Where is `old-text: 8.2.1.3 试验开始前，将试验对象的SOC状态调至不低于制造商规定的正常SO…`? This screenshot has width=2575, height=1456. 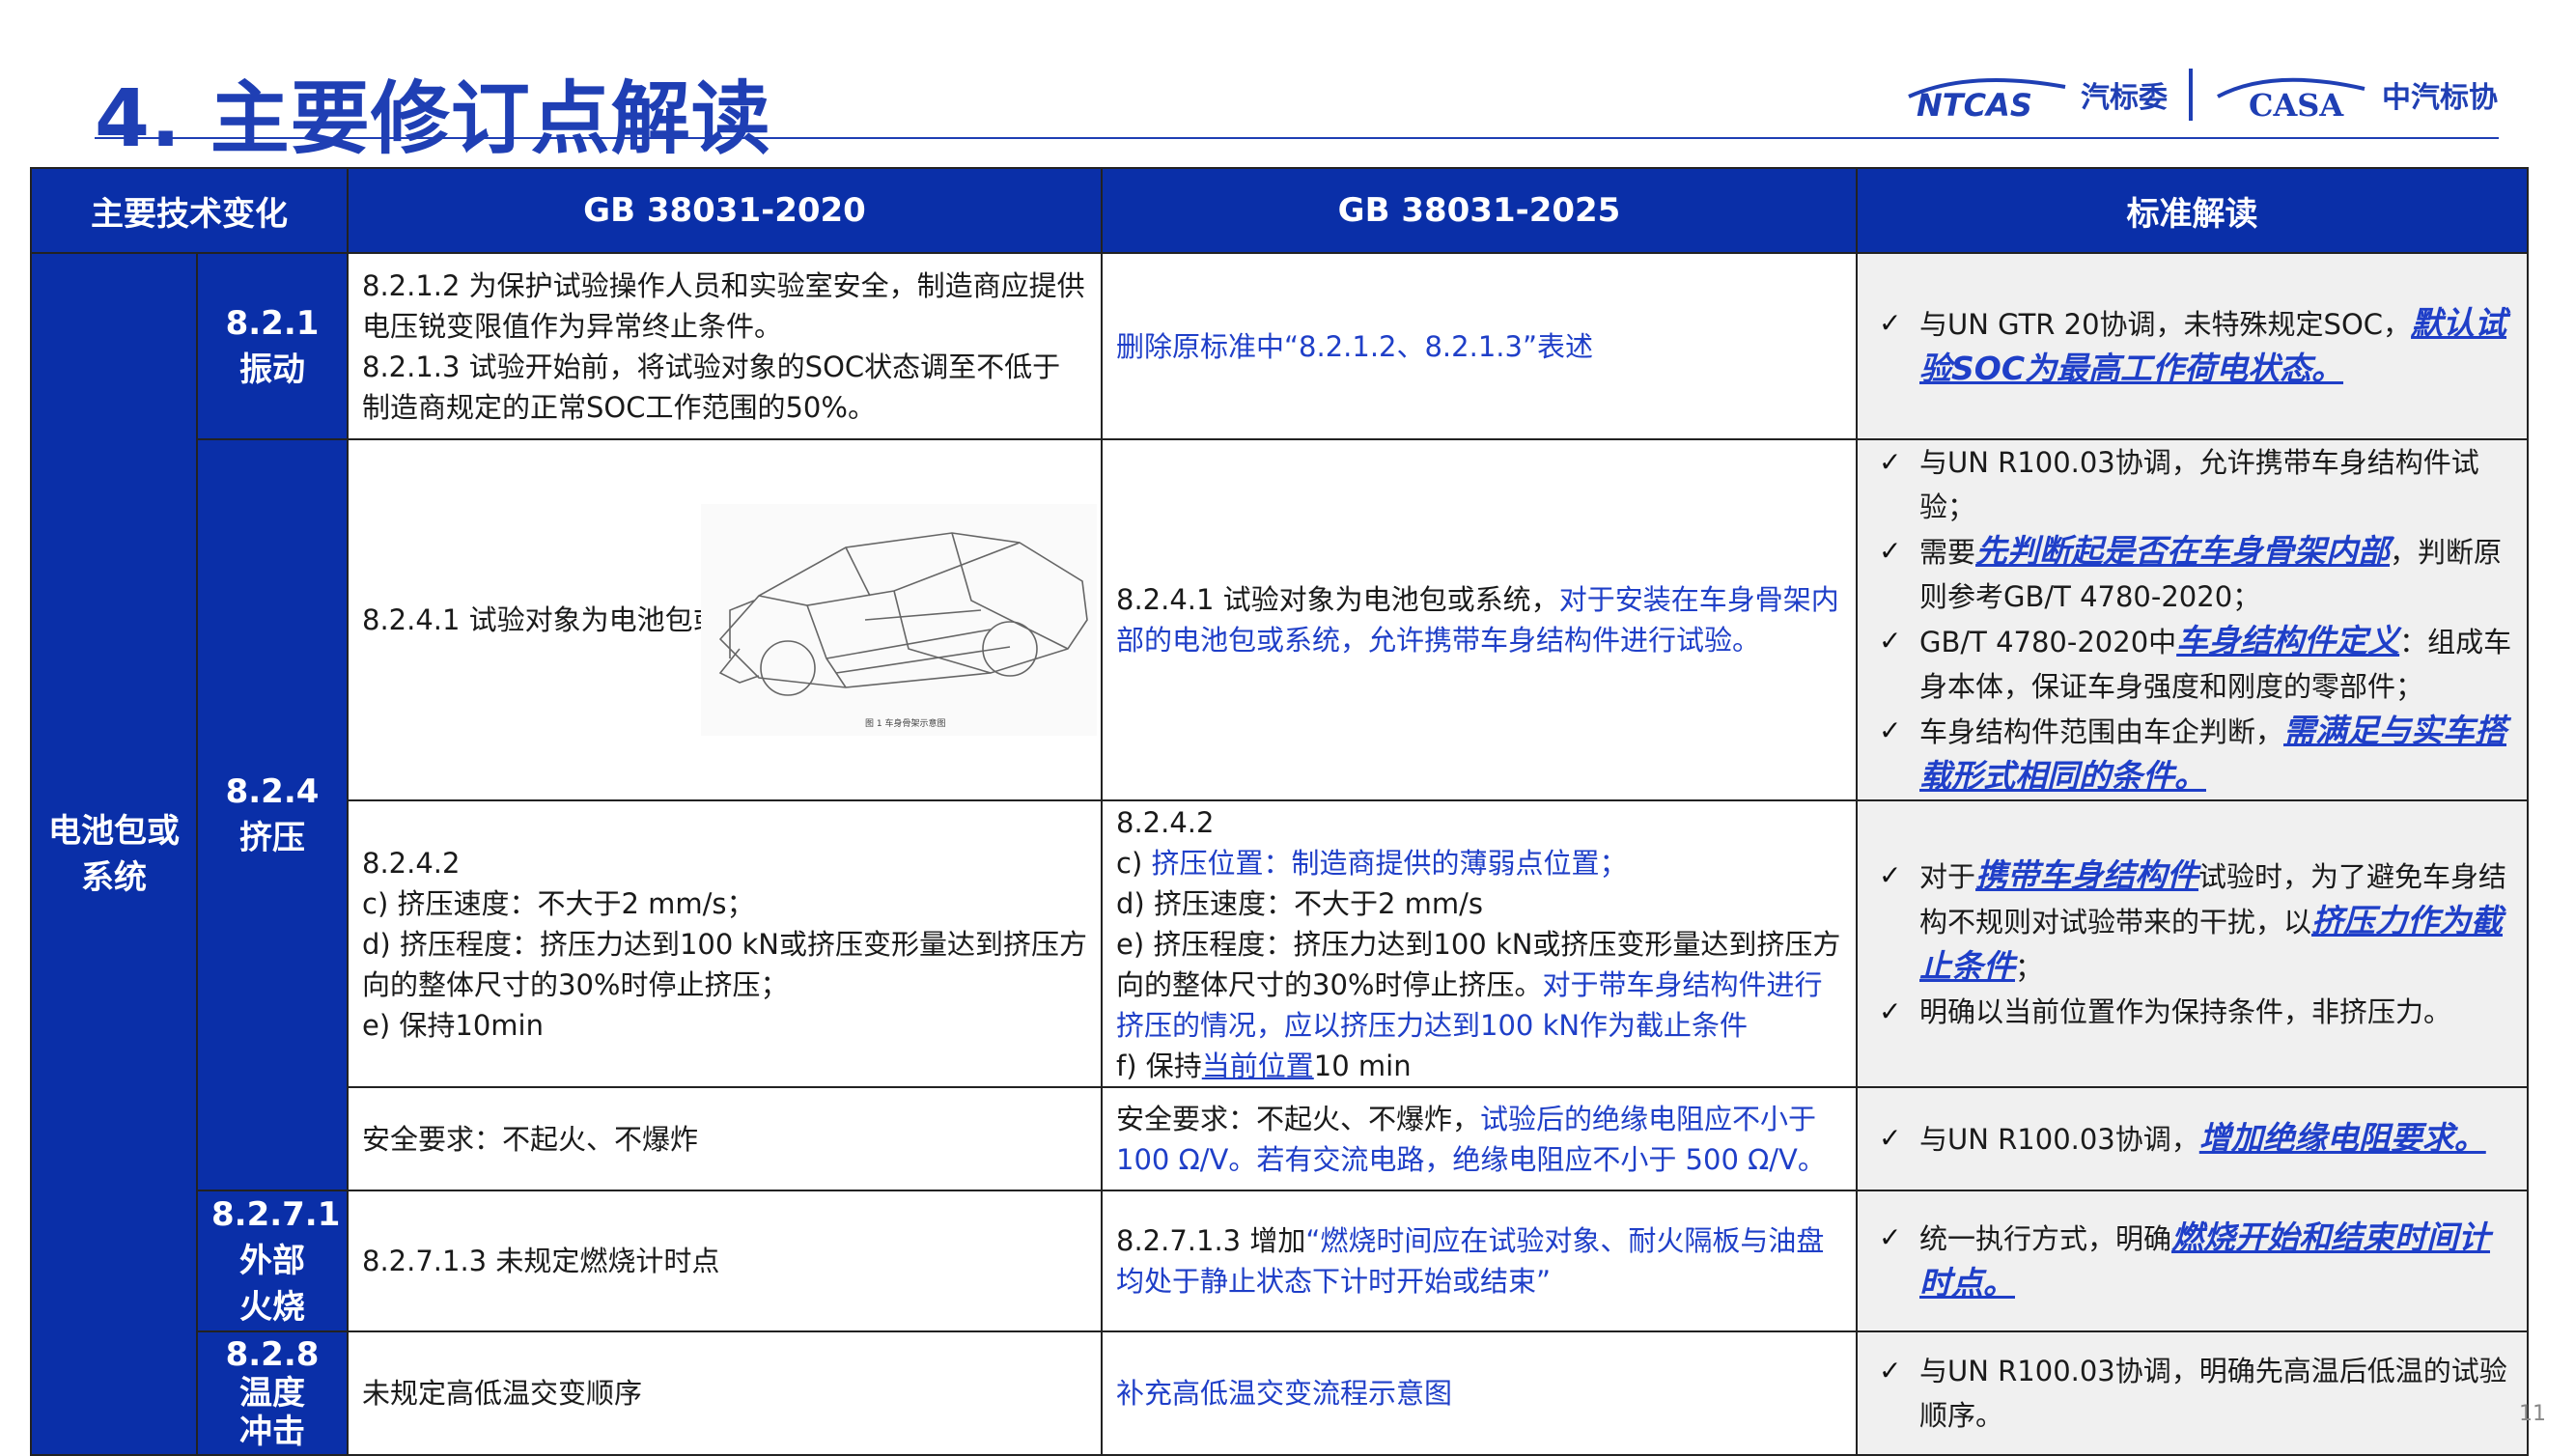 old-text: 8.2.1.3 试验开始前，将试验对象的SOC状态调至不低于制造商规定的正常SO… is located at coordinates (712, 387).